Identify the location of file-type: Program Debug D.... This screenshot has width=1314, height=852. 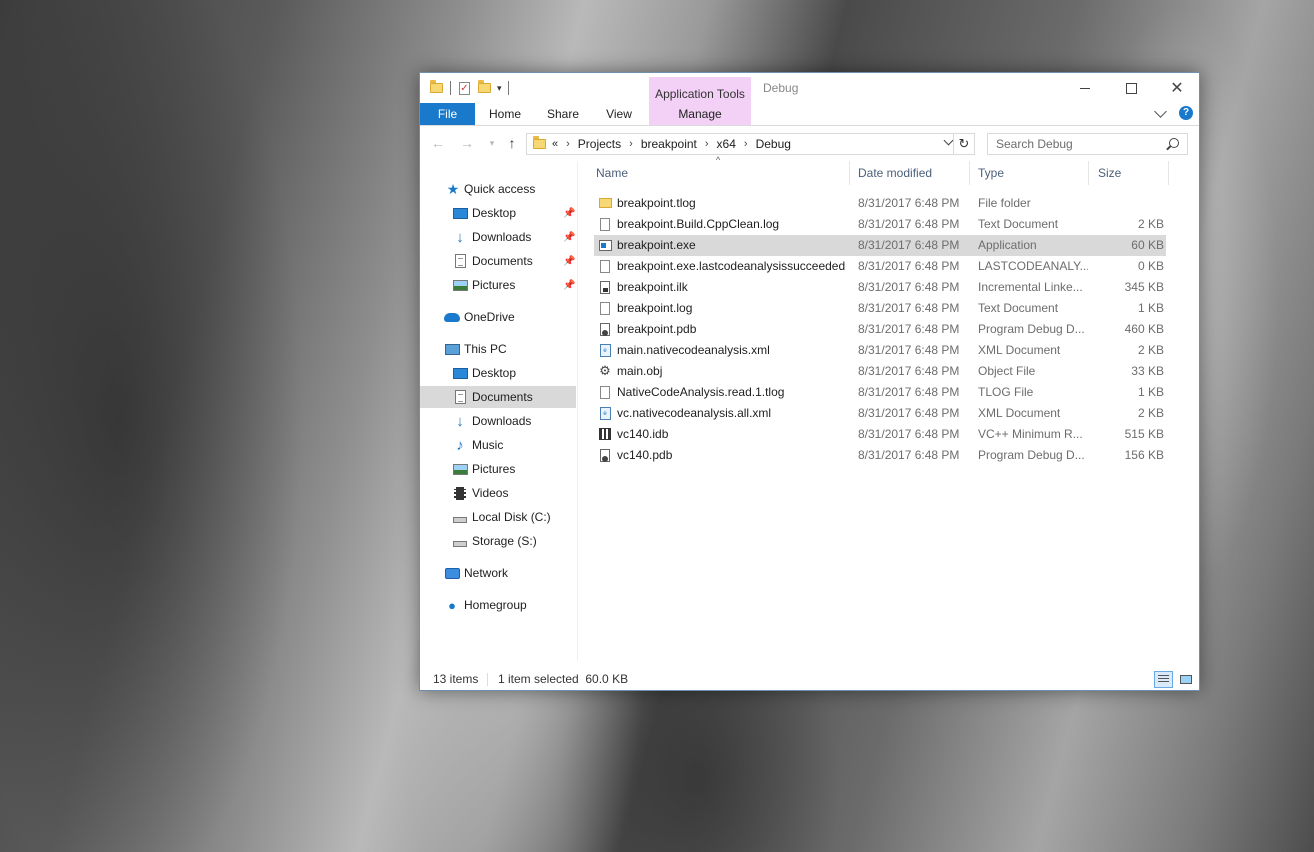
(1031, 329).